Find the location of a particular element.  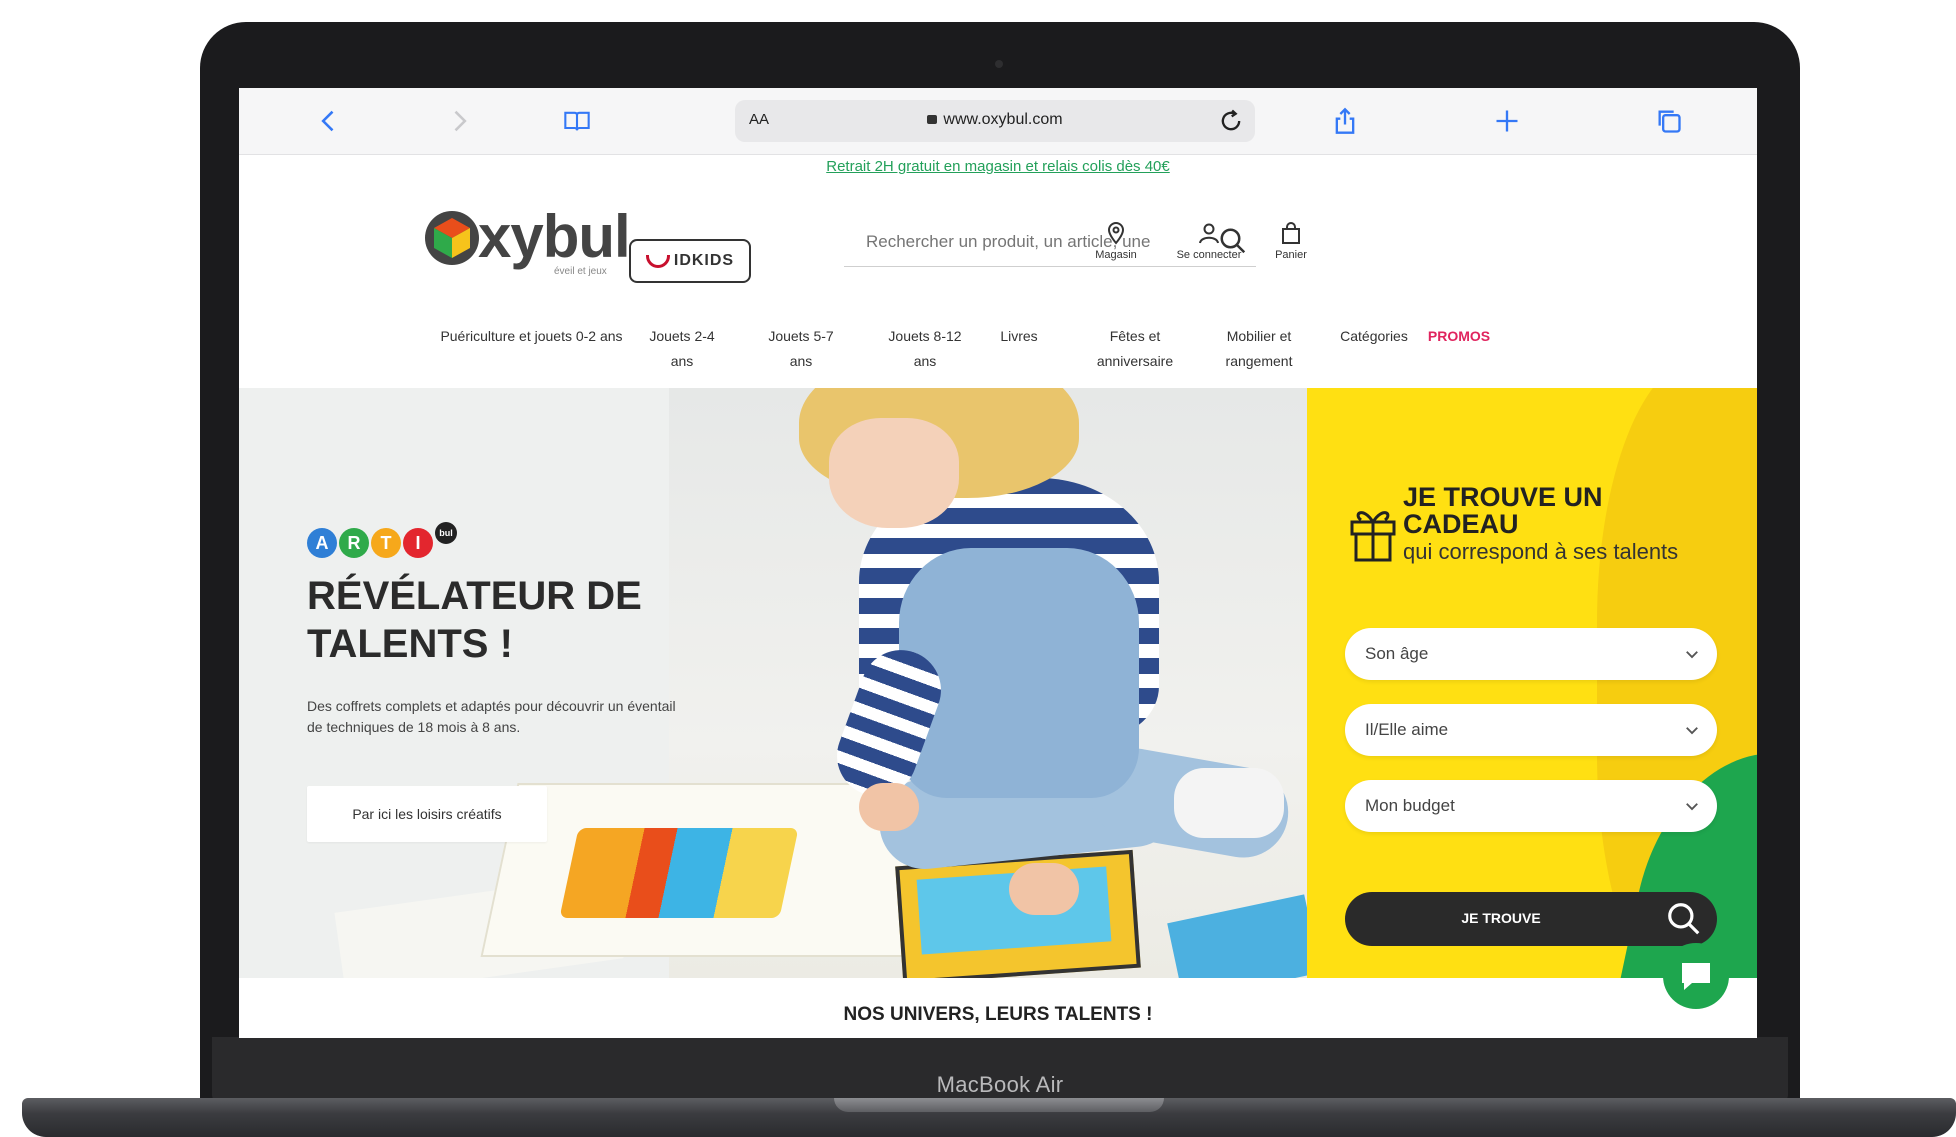

new-tab-button is located at coordinates (1507, 121).